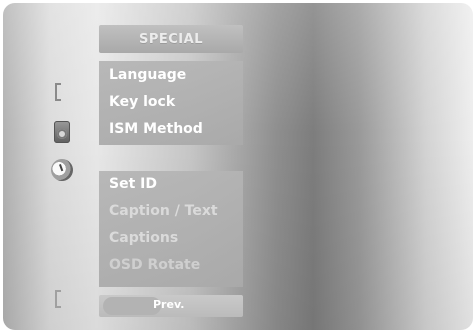 Image resolution: width=476 pixels, height=333 pixels. Describe the element at coordinates (62, 132) in the screenshot. I see `speaker-icon` at that location.